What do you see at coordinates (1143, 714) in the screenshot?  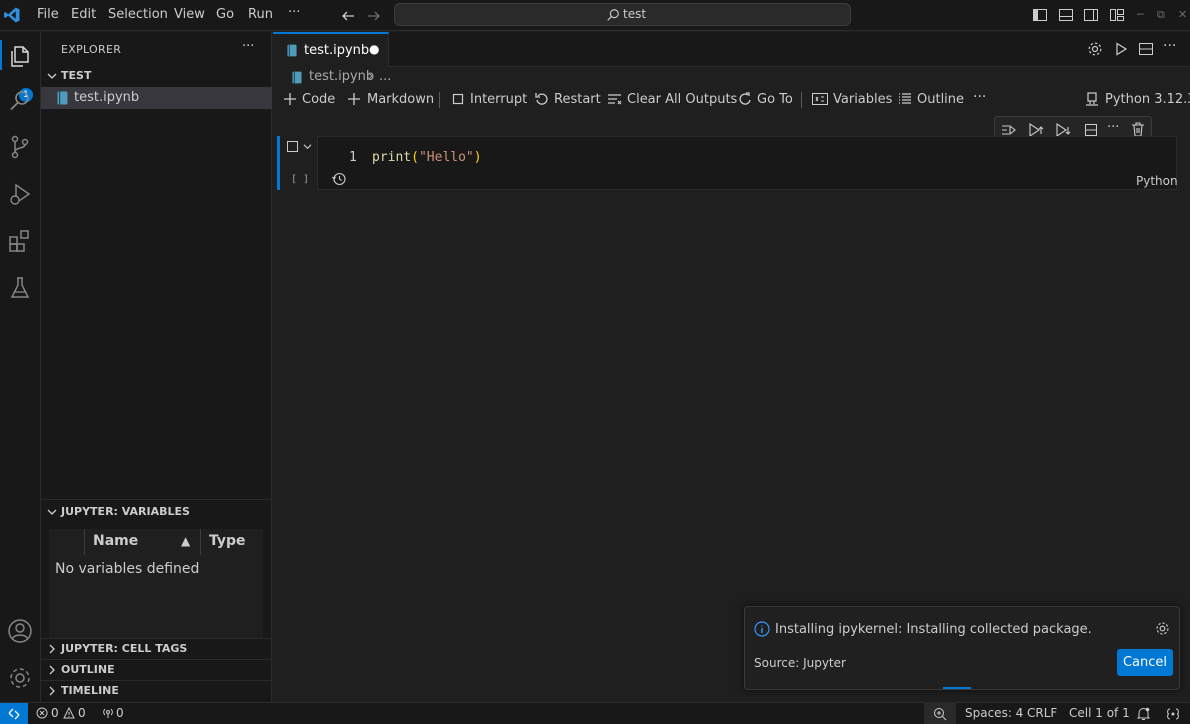 I see `notifications-bell-icon` at bounding box center [1143, 714].